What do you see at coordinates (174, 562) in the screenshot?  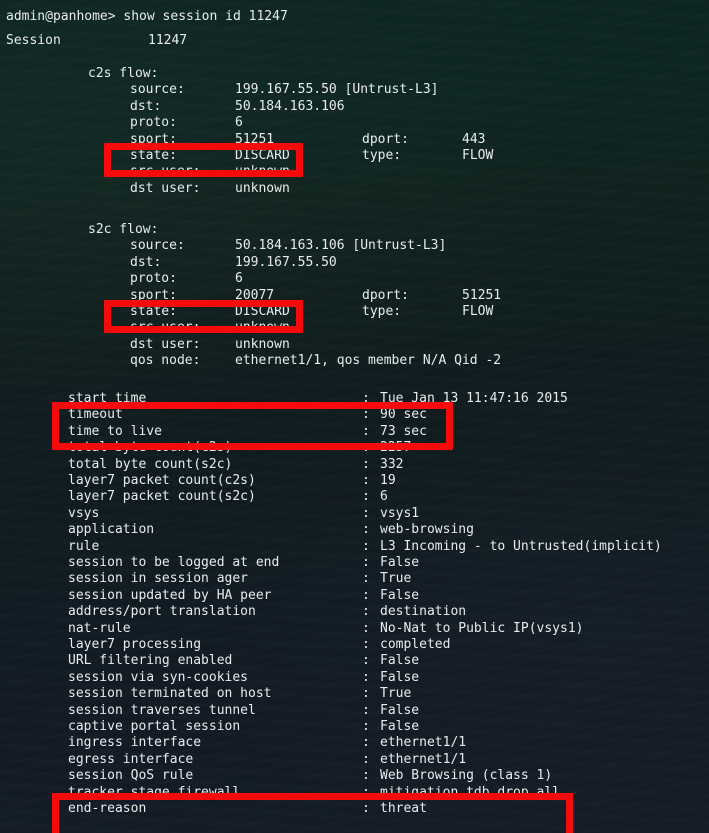 I see `property-label: session to be logged at end` at bounding box center [174, 562].